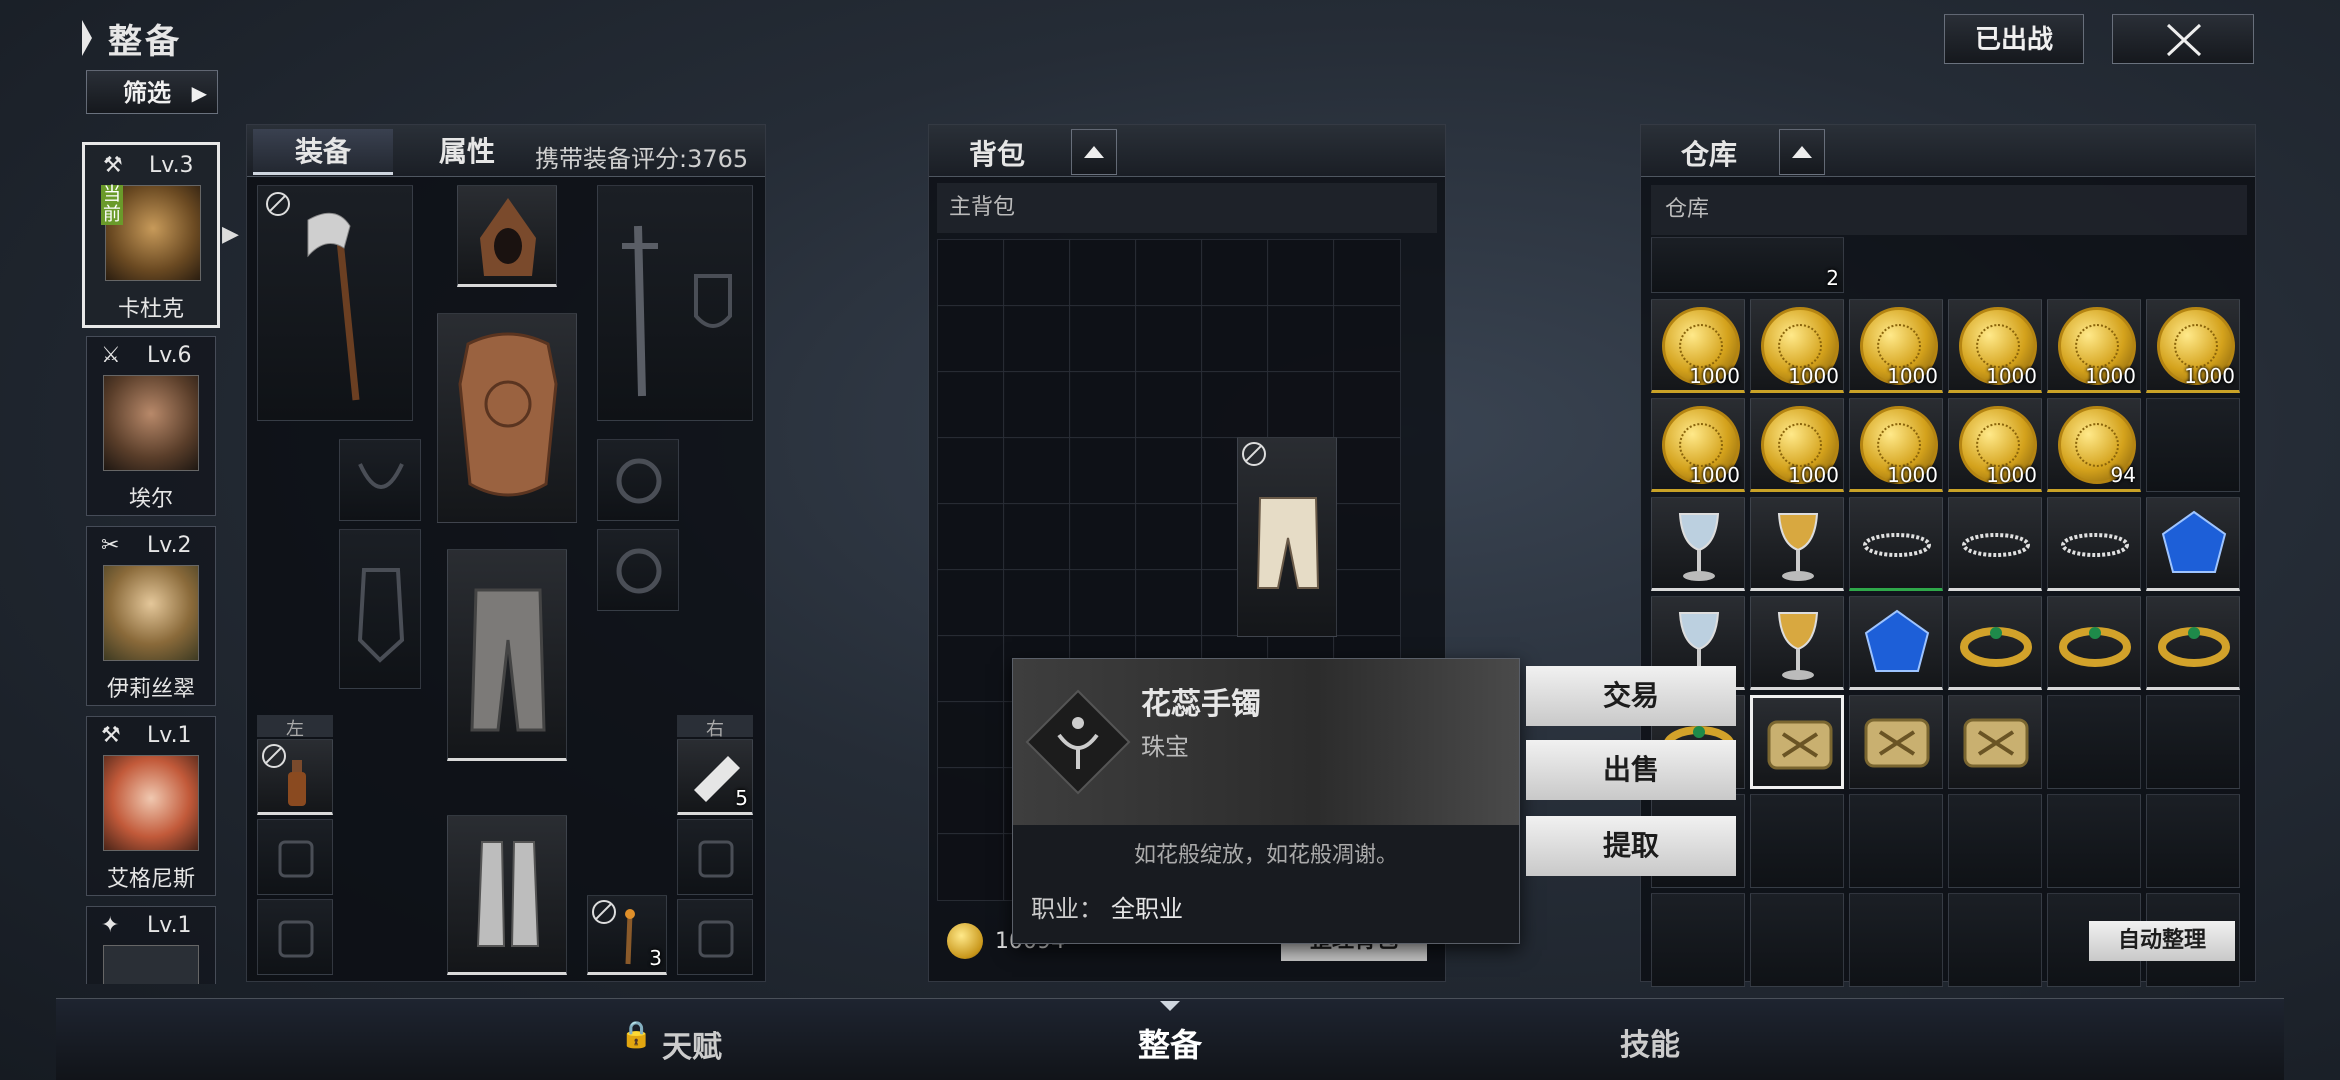  What do you see at coordinates (2094, 445) in the screenshot?
I see `warehouse-slot: 94` at bounding box center [2094, 445].